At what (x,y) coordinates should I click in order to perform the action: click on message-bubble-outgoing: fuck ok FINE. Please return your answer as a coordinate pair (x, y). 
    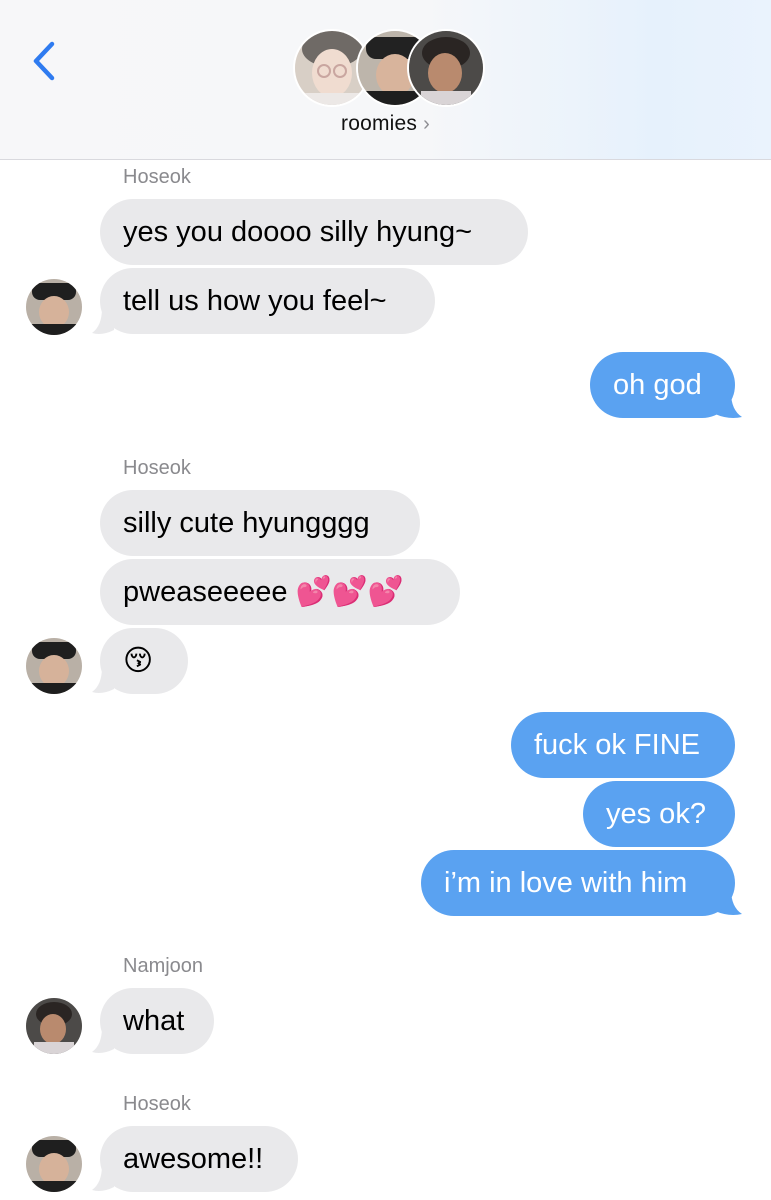
    Looking at the image, I should click on (623, 745).